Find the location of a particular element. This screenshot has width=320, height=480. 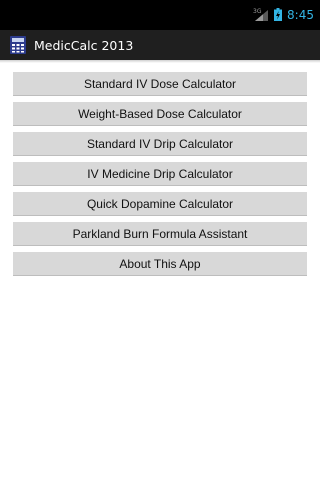

standard-iv-dose-calculator-button: Standard IV Dose Calculator is located at coordinates (160, 84).